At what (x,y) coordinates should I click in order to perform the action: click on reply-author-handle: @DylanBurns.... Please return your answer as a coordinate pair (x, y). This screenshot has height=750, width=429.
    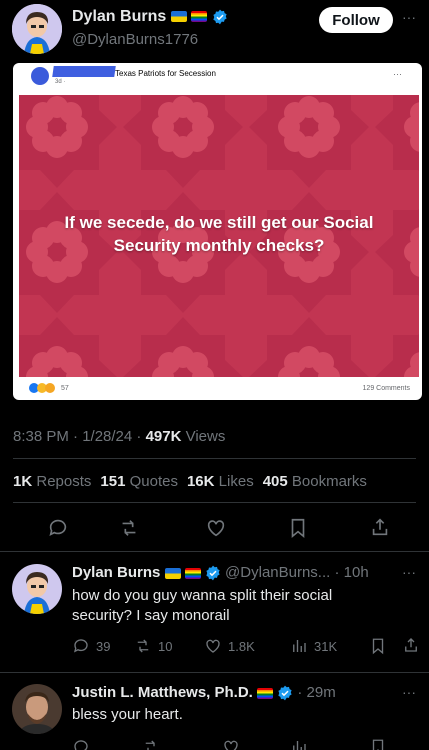
    Looking at the image, I should click on (277, 572).